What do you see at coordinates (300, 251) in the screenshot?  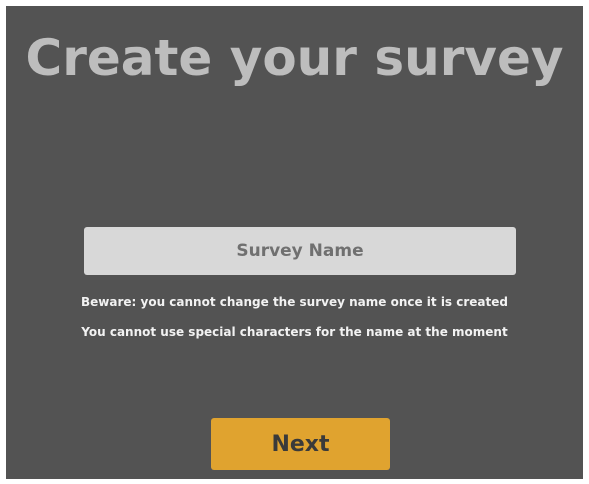 I see `survey-name-input` at bounding box center [300, 251].